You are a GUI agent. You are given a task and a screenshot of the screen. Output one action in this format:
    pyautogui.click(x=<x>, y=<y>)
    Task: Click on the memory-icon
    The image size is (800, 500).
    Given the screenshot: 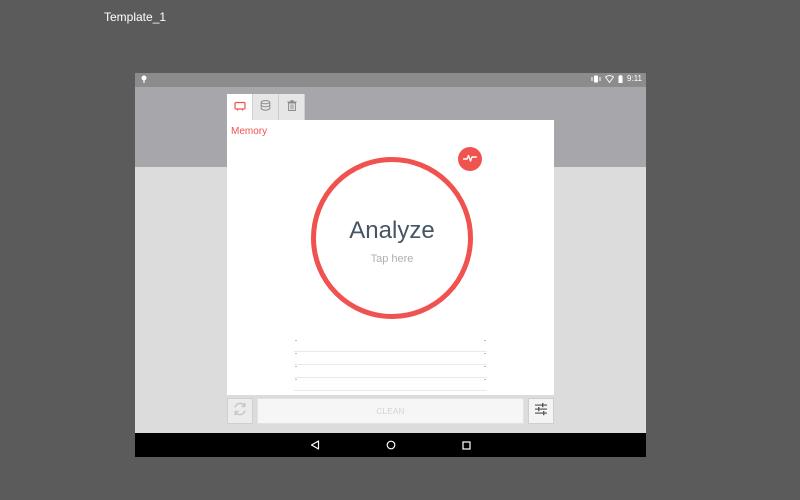 What is the action you would take?
    pyautogui.click(x=239, y=107)
    